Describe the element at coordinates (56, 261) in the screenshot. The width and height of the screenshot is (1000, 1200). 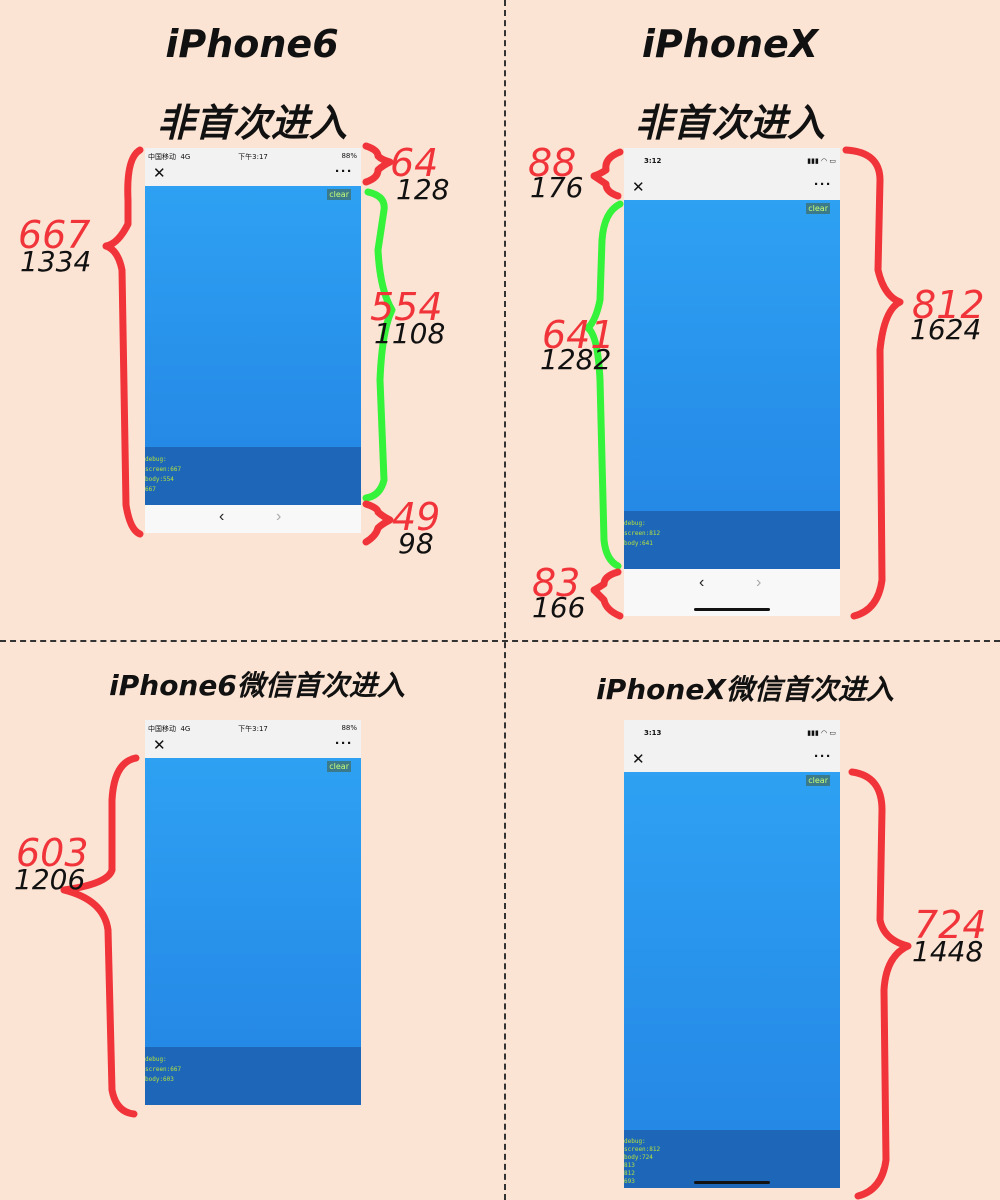
I see `tl-total-px: 1334` at that location.